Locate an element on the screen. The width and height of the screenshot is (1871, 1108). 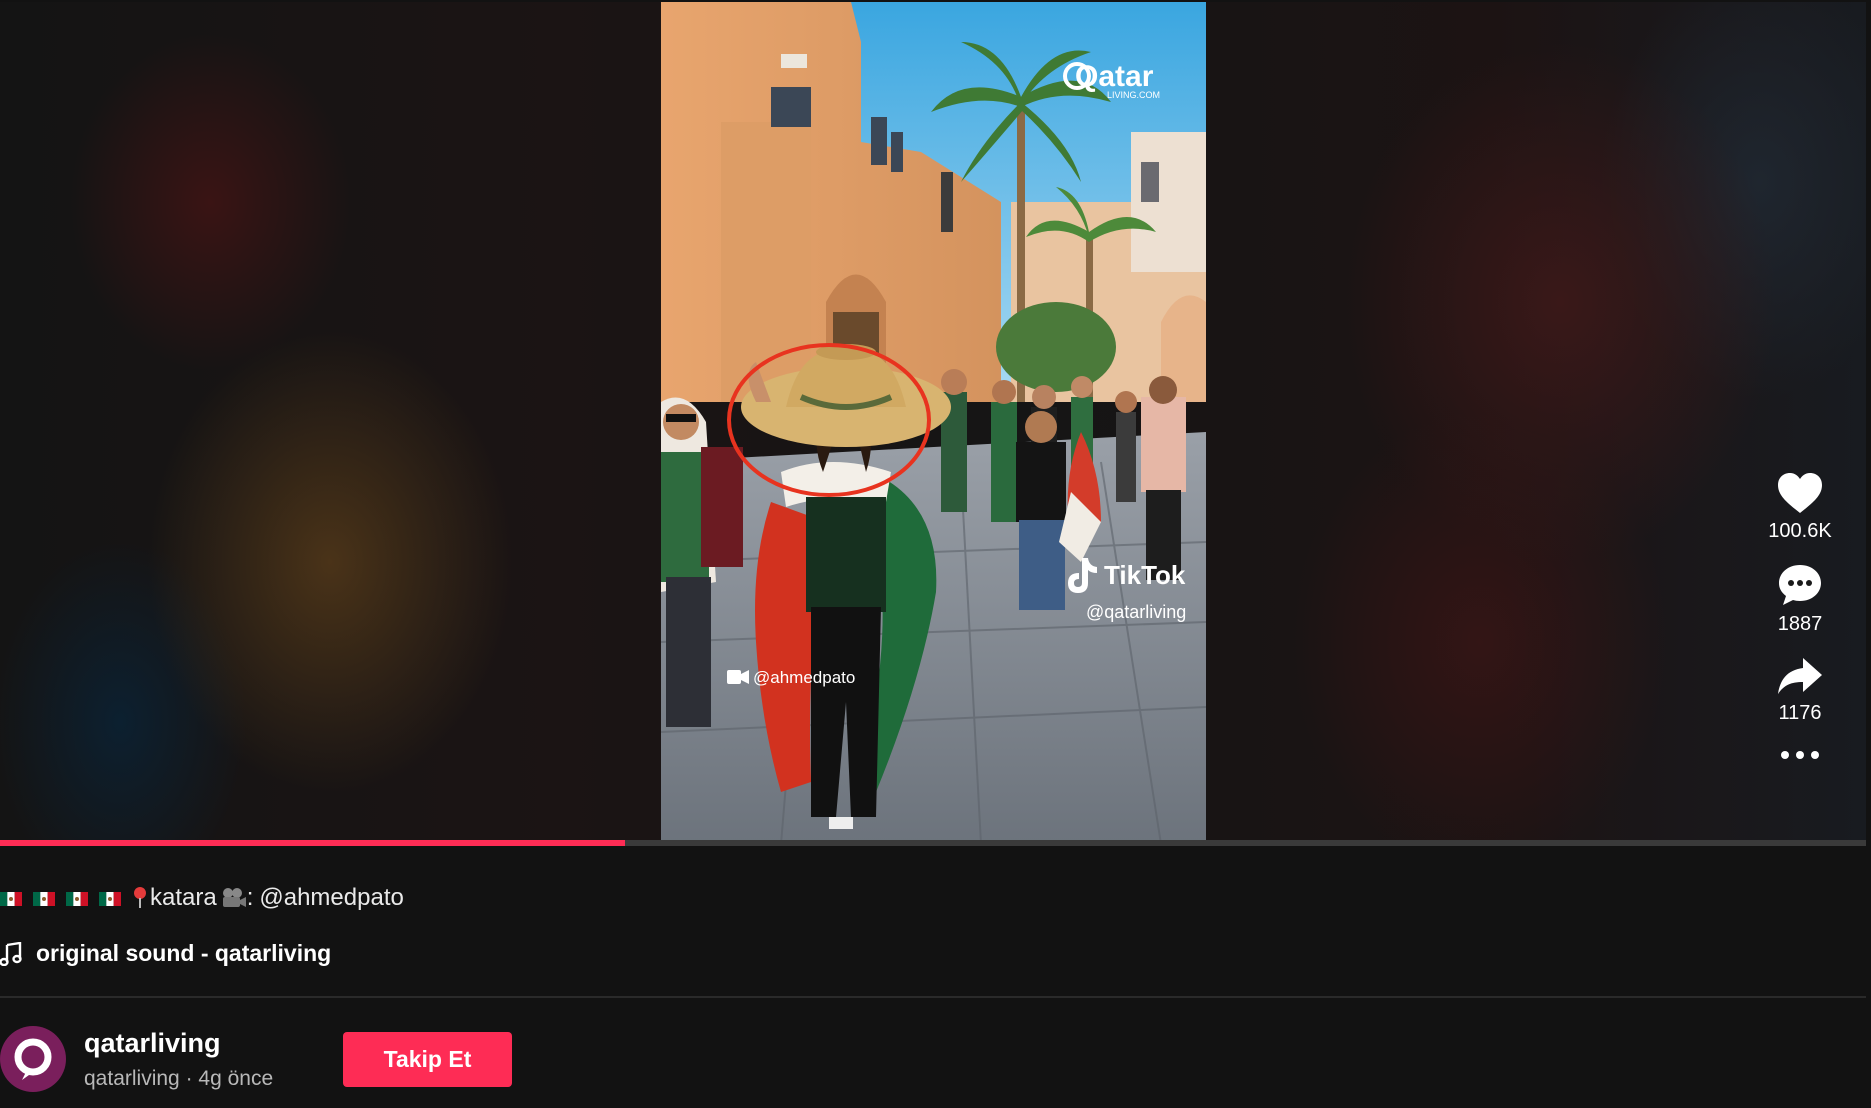
post-time: 4g önce is located at coordinates (236, 1078).